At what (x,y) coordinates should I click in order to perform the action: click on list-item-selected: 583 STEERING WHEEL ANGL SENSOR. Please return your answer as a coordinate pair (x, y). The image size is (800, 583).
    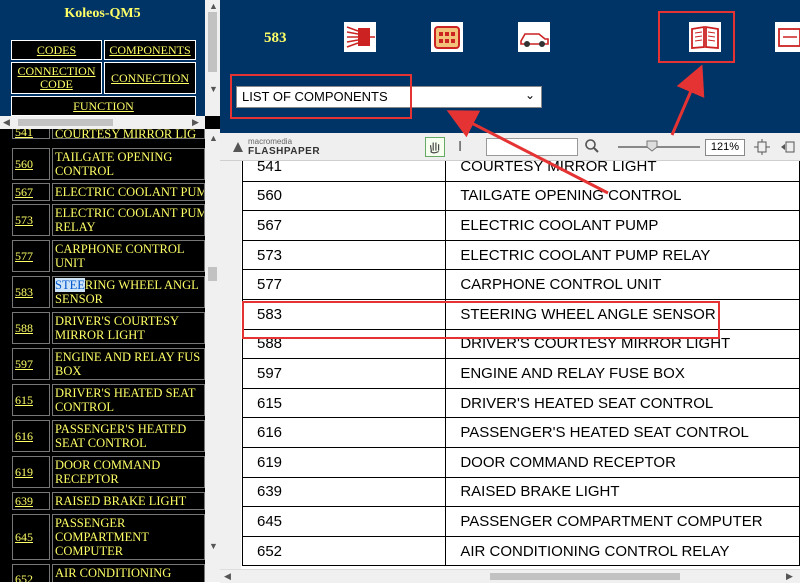
    Looking at the image, I should click on (102, 292).